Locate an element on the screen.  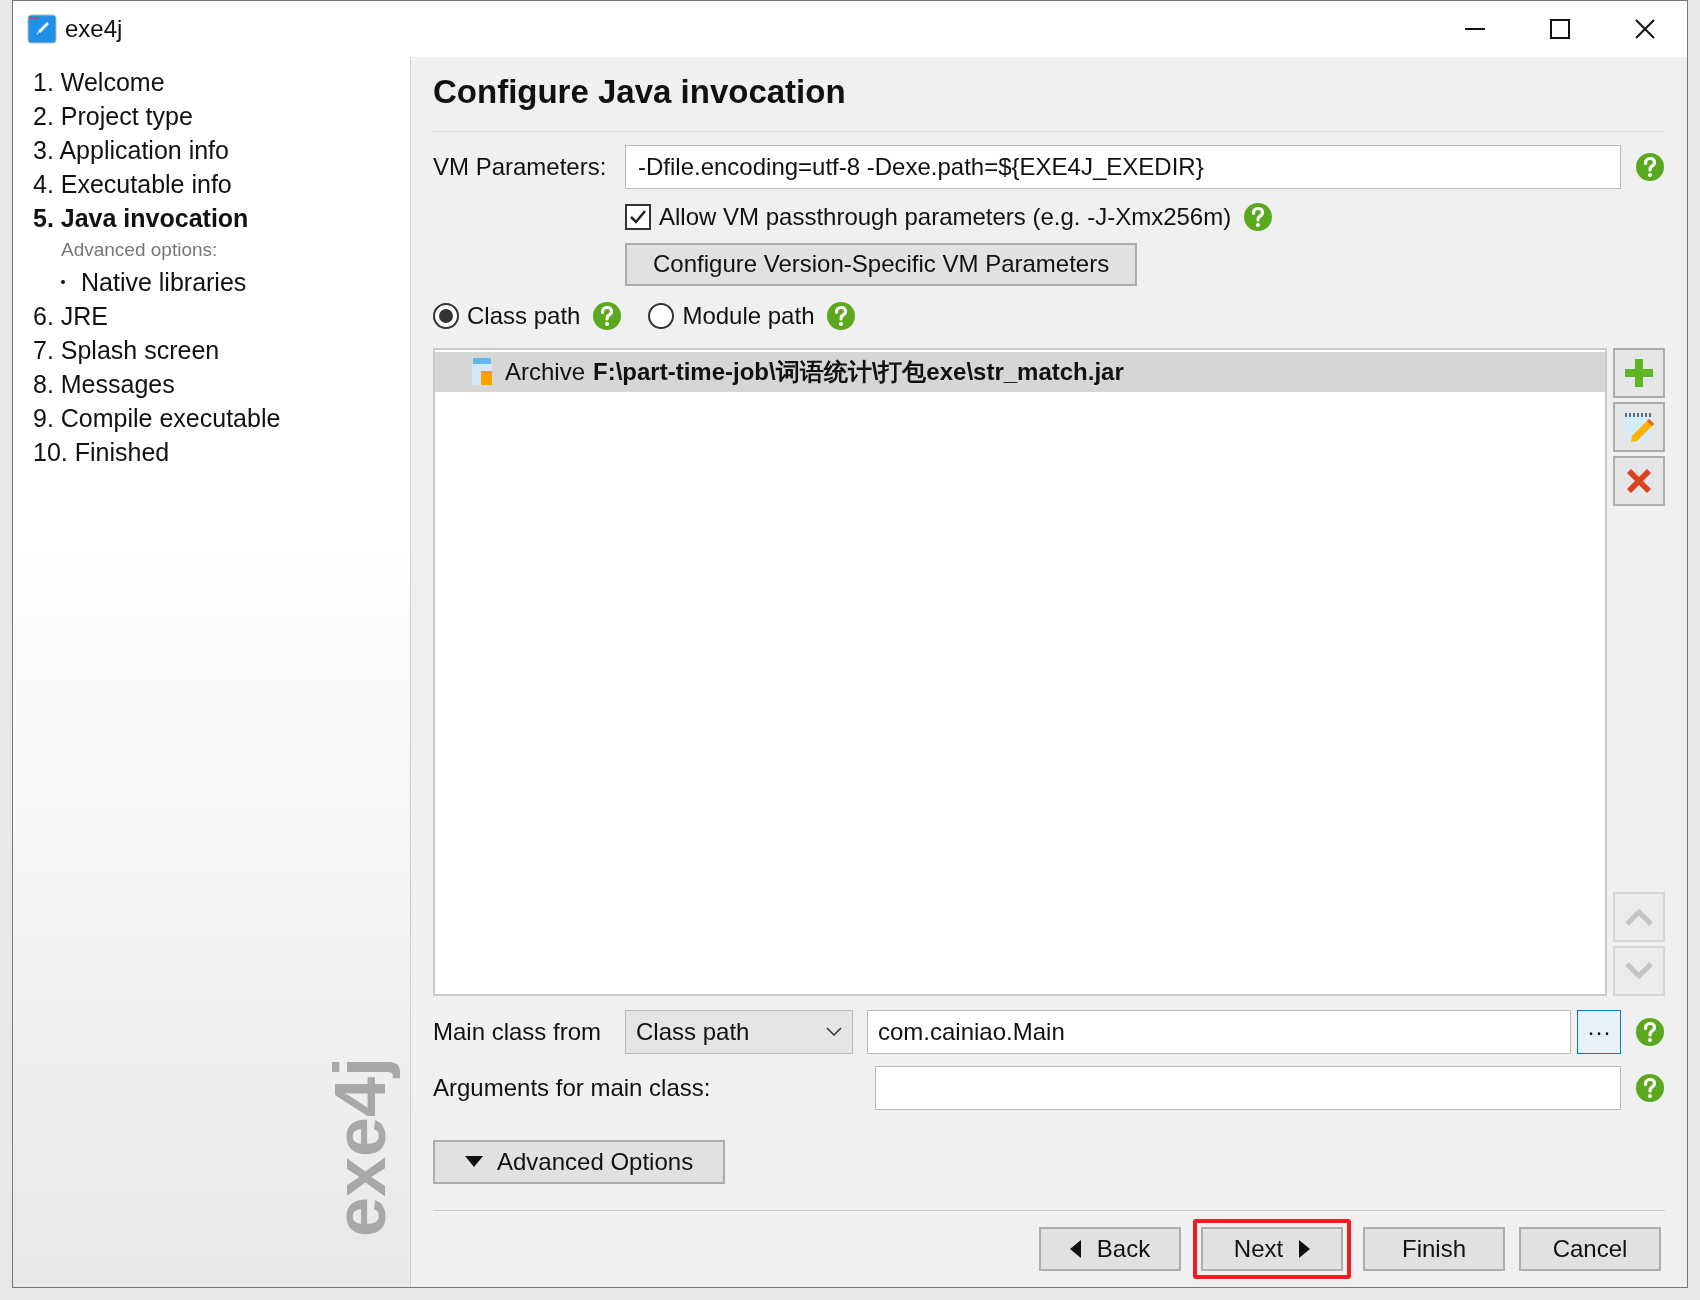
wizard-step: 4. Executable info is located at coordinates (221, 184).